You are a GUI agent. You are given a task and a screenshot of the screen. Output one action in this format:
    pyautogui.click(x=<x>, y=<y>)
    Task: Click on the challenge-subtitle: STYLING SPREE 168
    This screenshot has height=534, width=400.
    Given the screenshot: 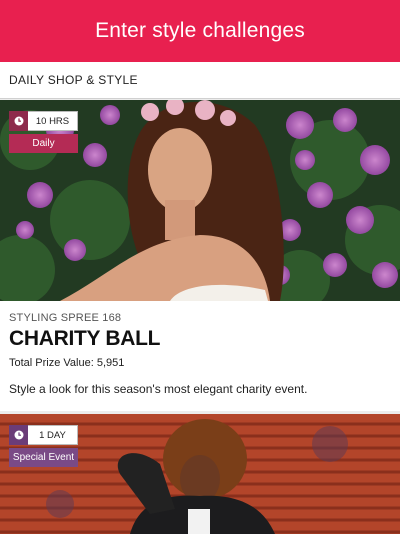 What is the action you would take?
    pyautogui.click(x=65, y=318)
    